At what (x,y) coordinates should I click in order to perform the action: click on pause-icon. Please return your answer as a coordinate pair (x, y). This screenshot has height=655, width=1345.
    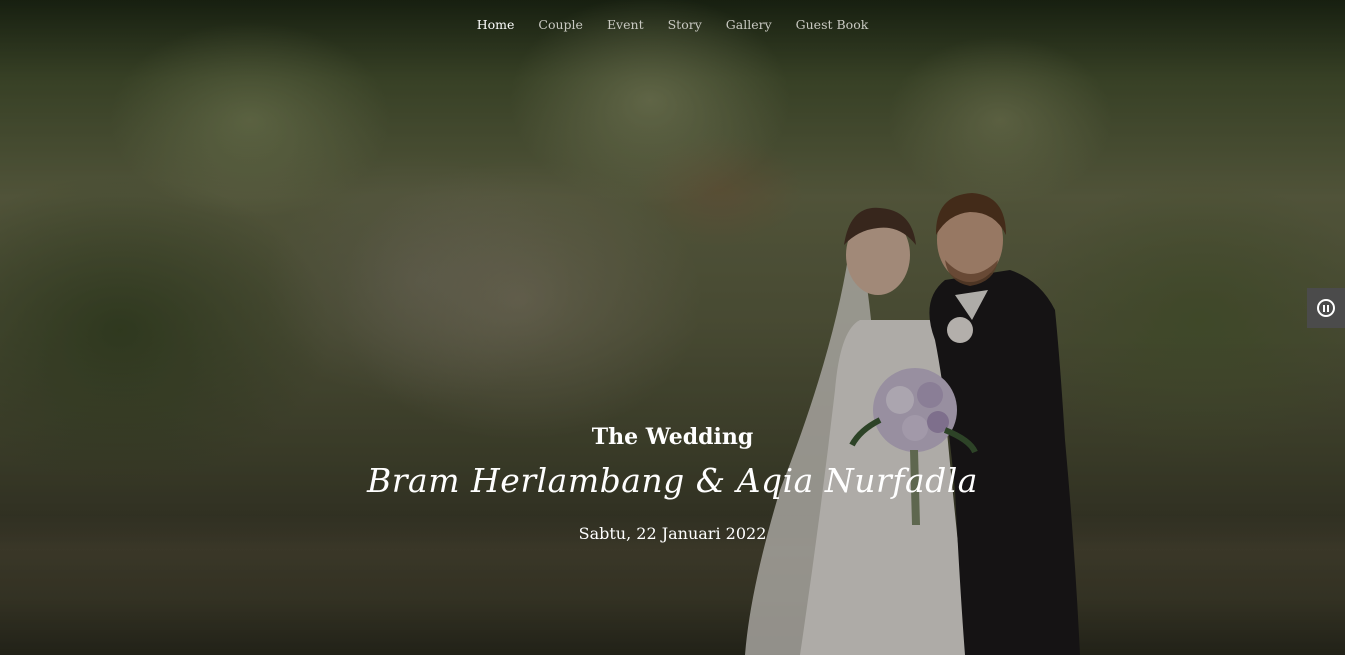
    Looking at the image, I should click on (1326, 308).